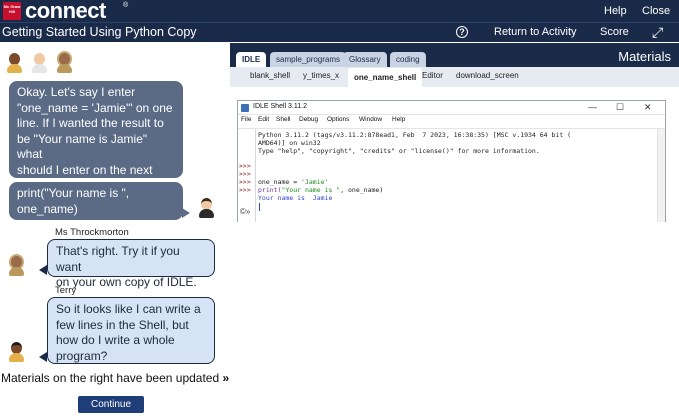  What do you see at coordinates (82, 146) in the screenshot?
I see `chat-line: be "Your name is Jamie" what` at bounding box center [82, 146].